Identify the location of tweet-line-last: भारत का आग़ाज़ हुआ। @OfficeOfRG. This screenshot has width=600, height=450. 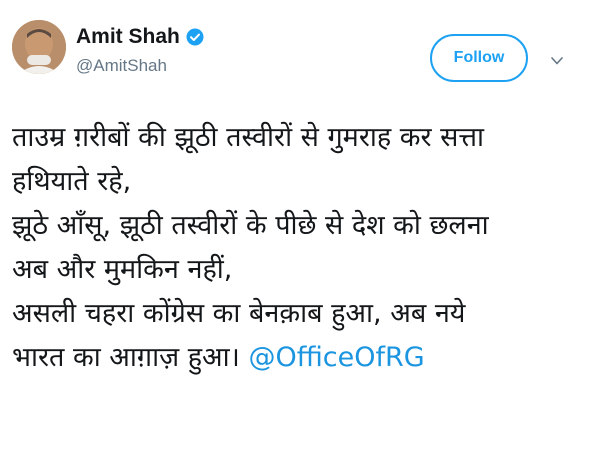
(292, 358).